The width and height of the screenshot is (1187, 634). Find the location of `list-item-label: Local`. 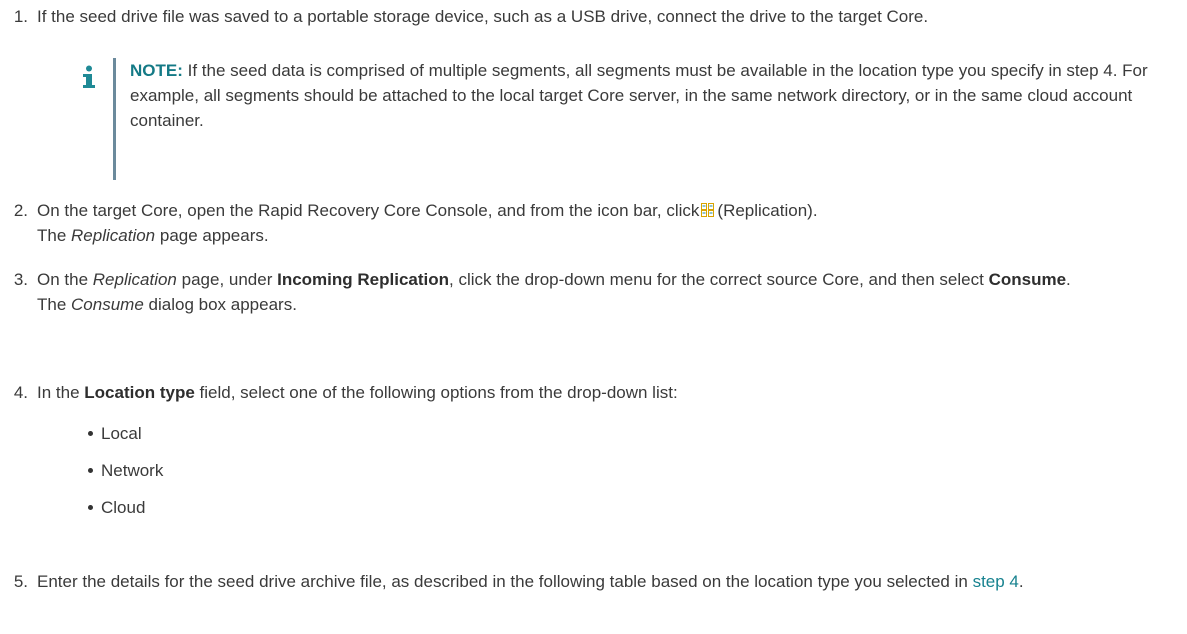

list-item-label: Local is located at coordinates (121, 433).